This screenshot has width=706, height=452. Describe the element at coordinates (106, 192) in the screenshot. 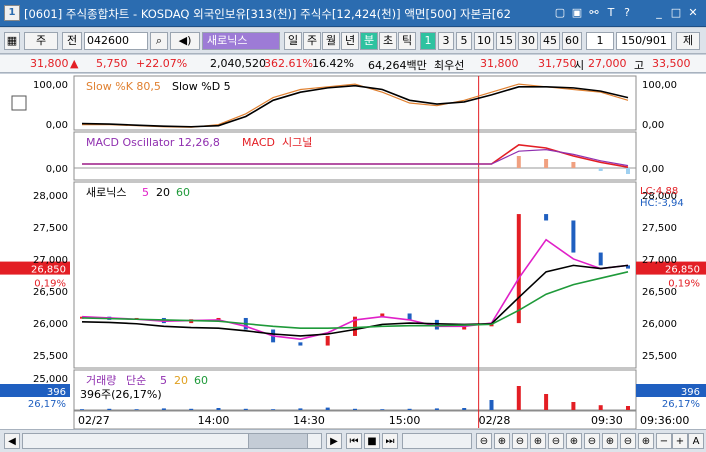

I see `price-title: 새로닉스` at that location.